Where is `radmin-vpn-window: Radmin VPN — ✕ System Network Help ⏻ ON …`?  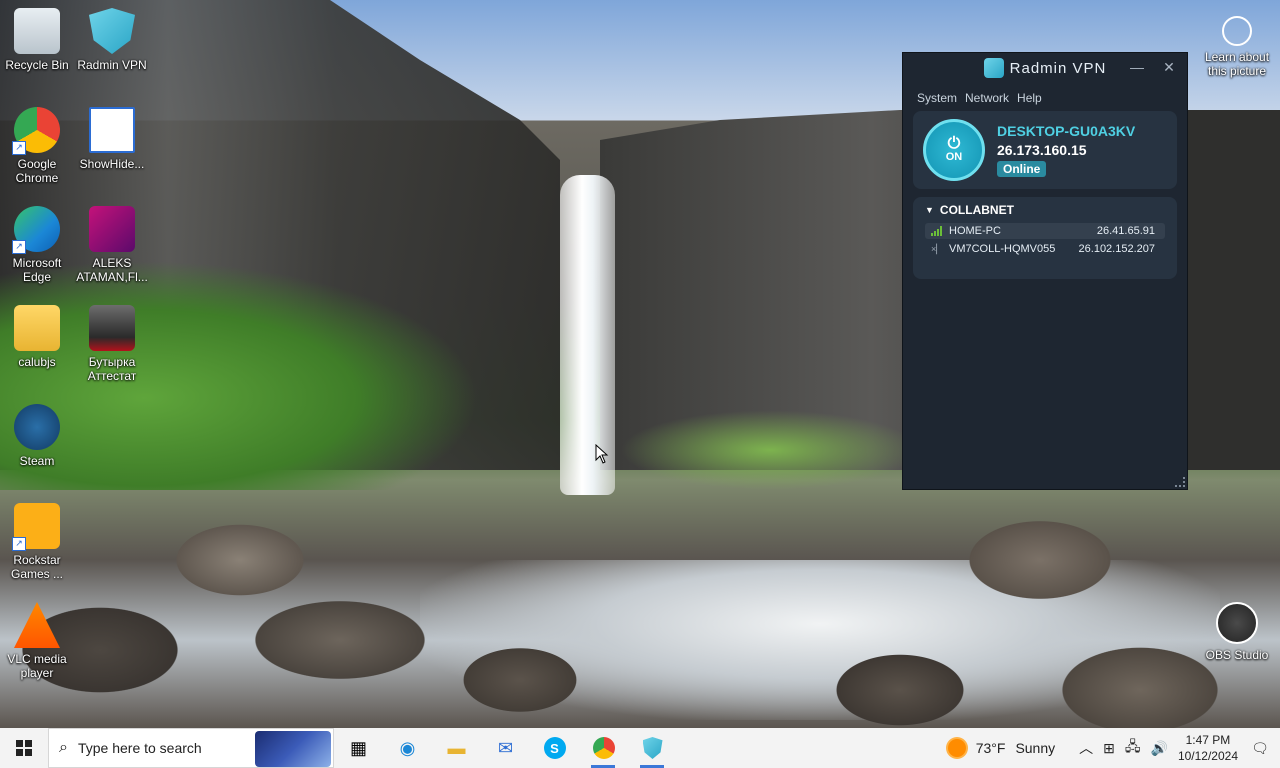 radmin-vpn-window: Radmin VPN — ✕ System Network Help ⏻ ON … is located at coordinates (1045, 271).